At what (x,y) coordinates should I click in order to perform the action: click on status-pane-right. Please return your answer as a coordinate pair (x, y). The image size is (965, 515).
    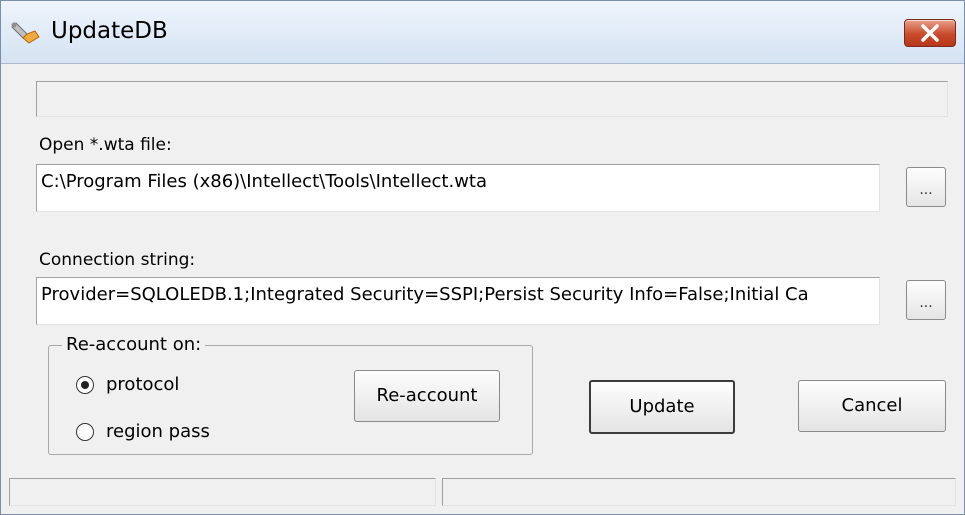
    Looking at the image, I should click on (699, 492).